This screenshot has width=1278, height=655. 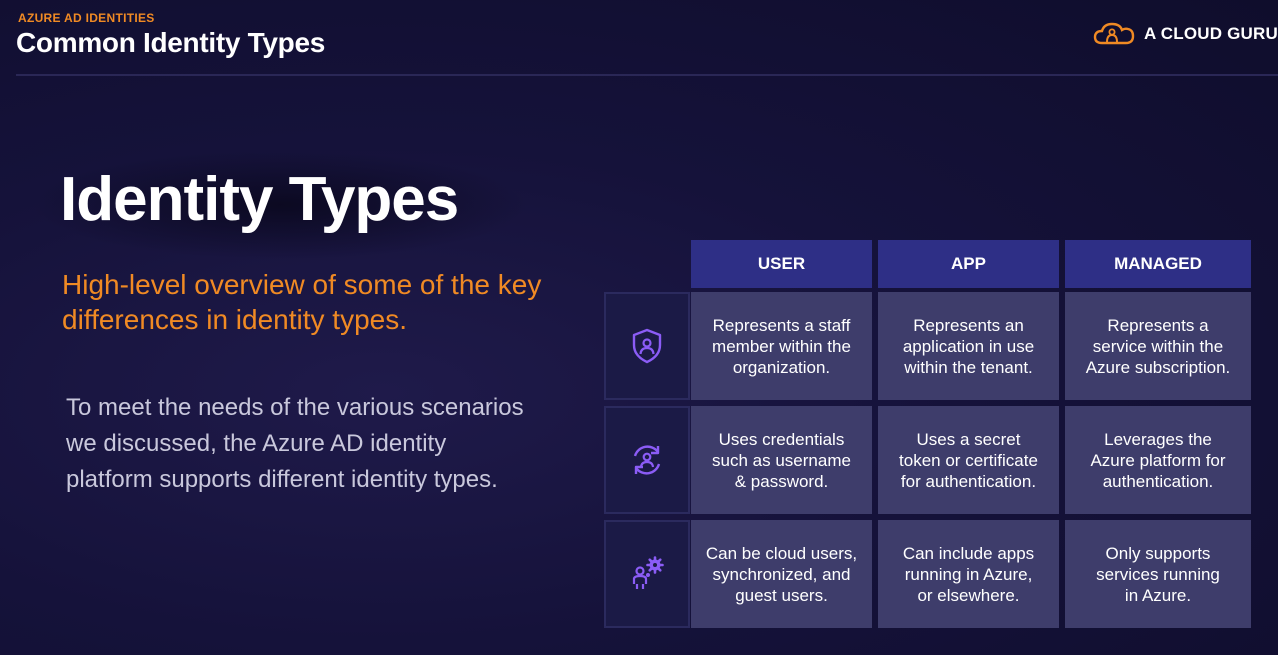 I want to click on column-header-user: USER, so click(x=781, y=264).